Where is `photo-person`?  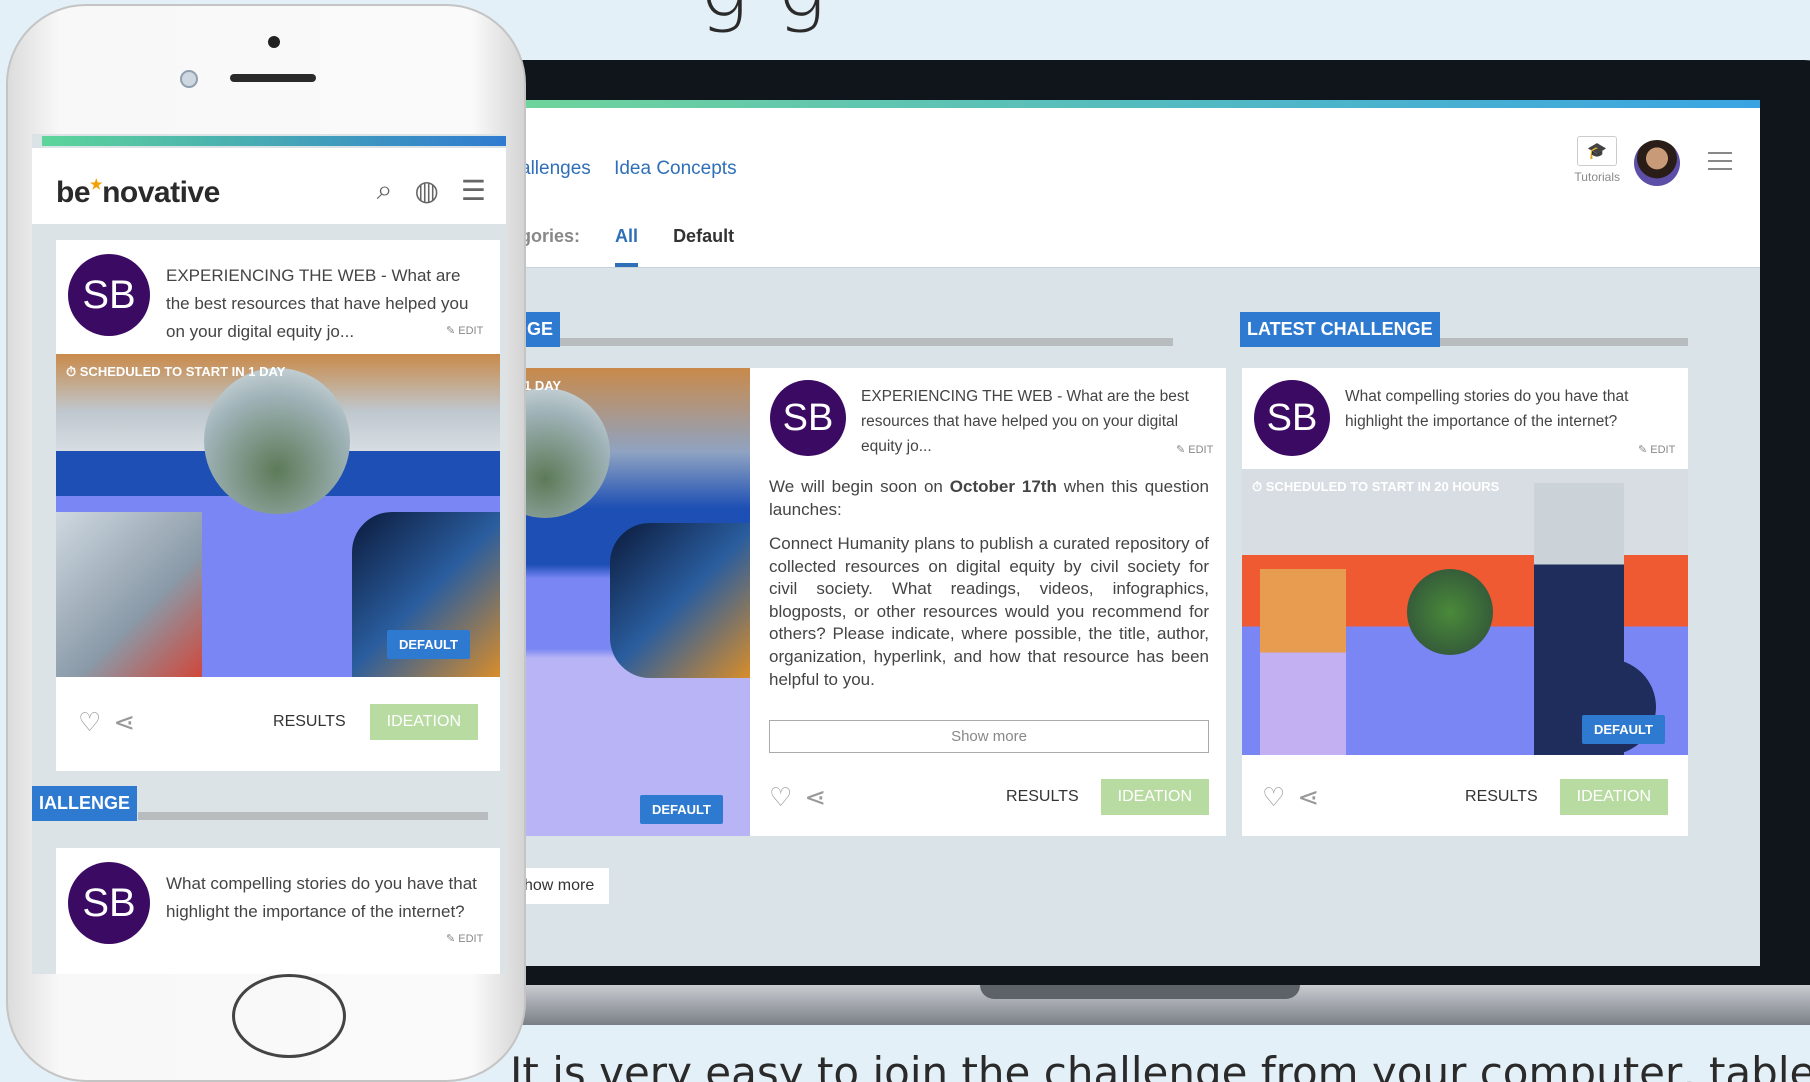 photo-person is located at coordinates (1303, 662).